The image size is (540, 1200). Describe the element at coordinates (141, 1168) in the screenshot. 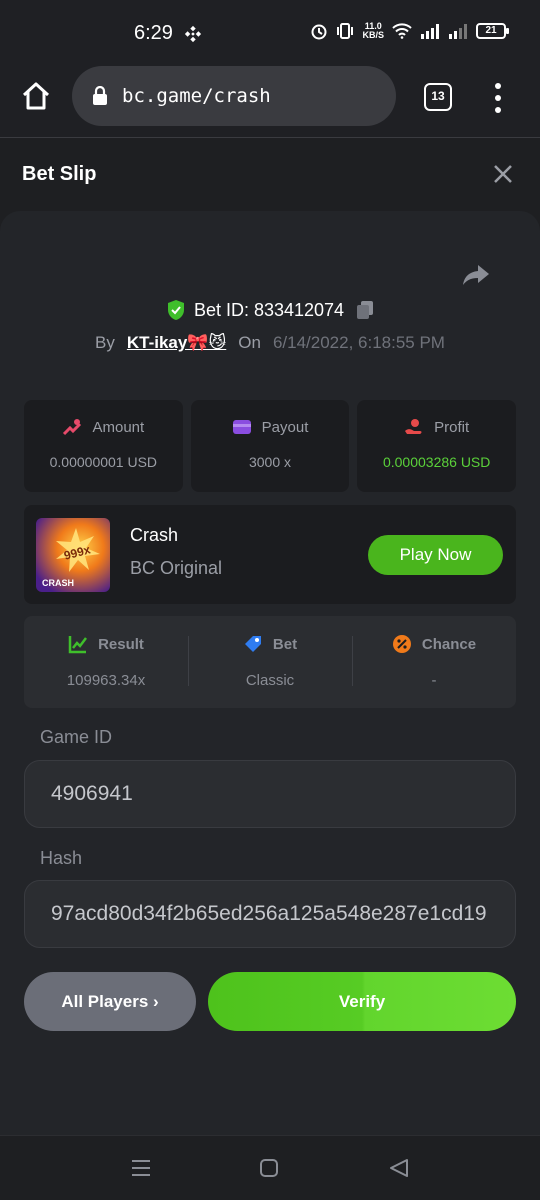

I see `recent-apps-icon` at that location.